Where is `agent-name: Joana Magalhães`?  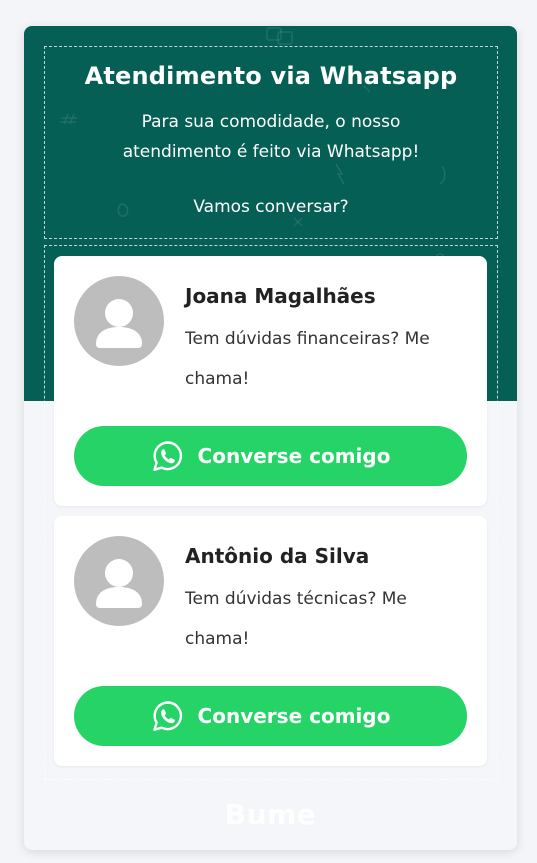
agent-name: Joana Magalhães is located at coordinates (280, 296).